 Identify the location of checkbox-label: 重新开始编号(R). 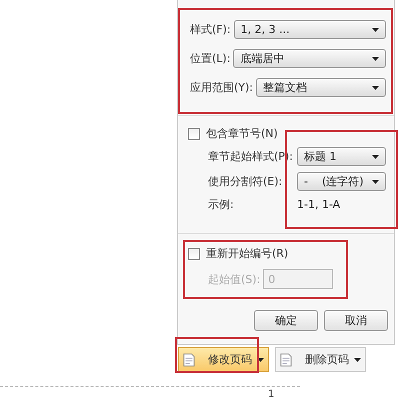
(247, 253).